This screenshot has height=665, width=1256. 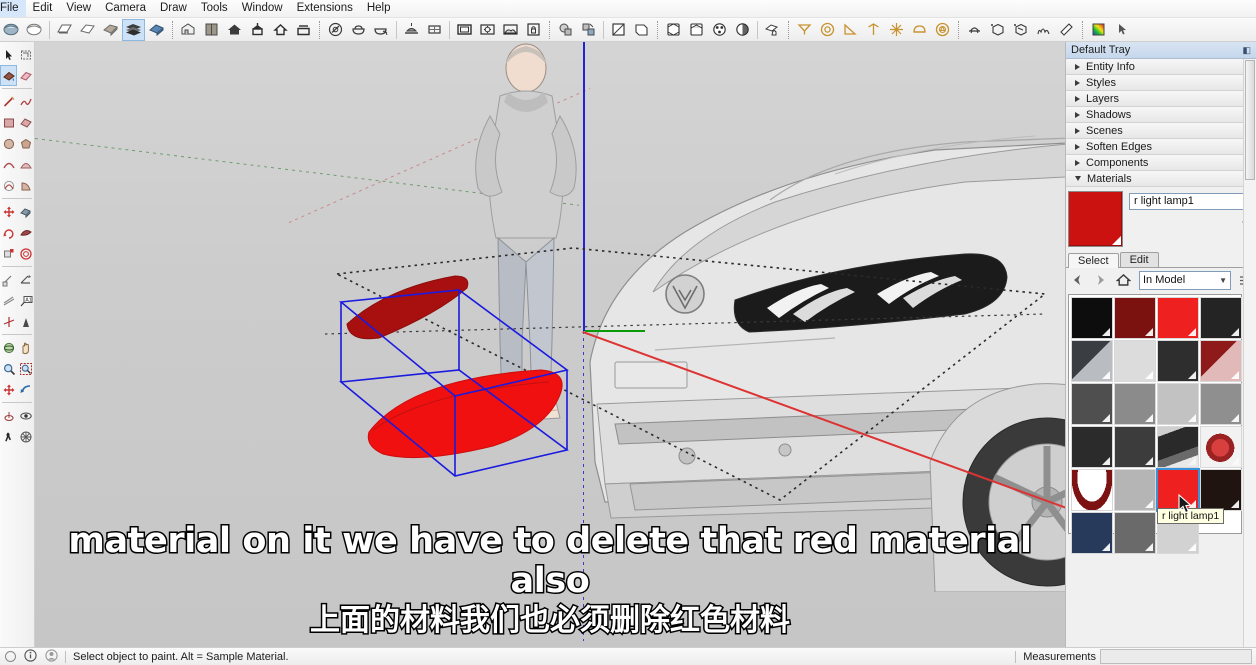 What do you see at coordinates (8, 122) in the screenshot?
I see `rectangle-icon` at bounding box center [8, 122].